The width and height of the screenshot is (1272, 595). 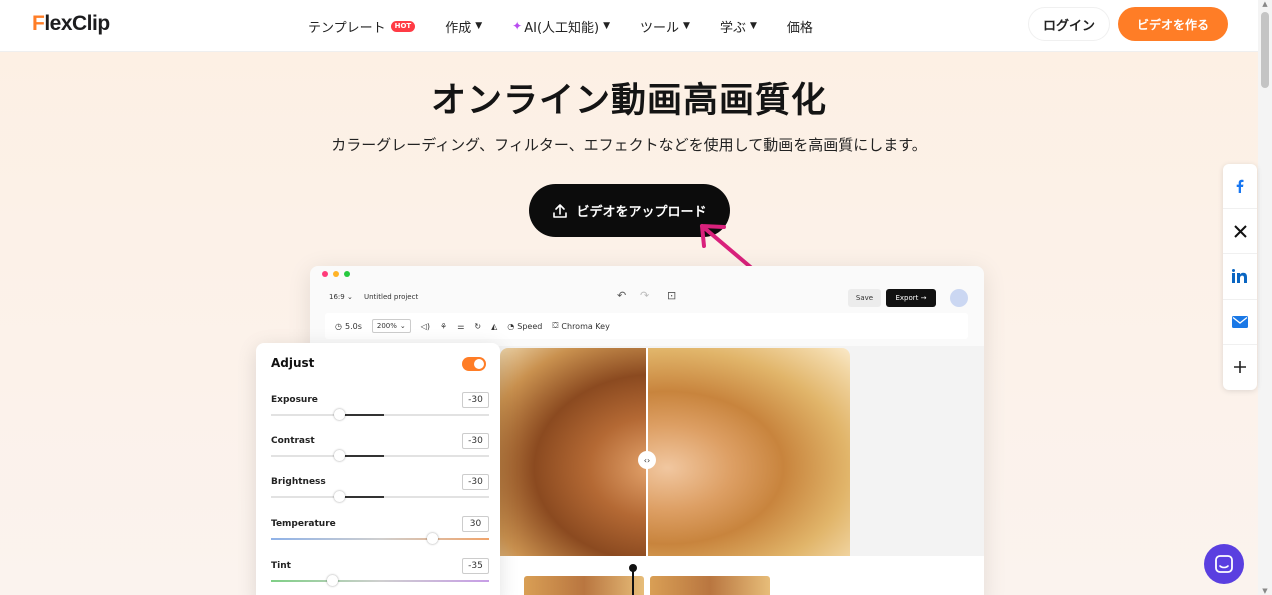 What do you see at coordinates (864, 298) in the screenshot?
I see `editor-save-button: Save` at bounding box center [864, 298].